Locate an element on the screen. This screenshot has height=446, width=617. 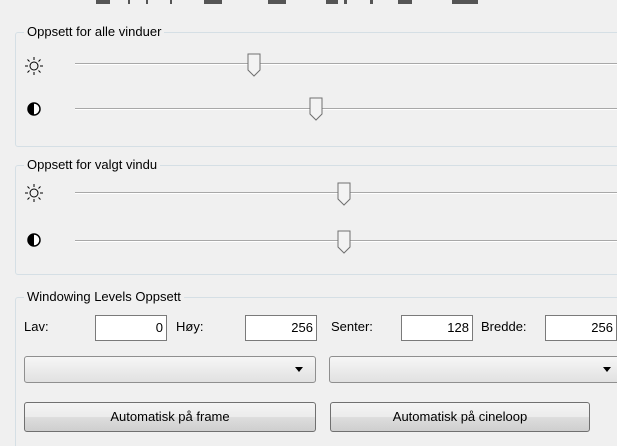
preset-dropdown-left is located at coordinates (170, 369).